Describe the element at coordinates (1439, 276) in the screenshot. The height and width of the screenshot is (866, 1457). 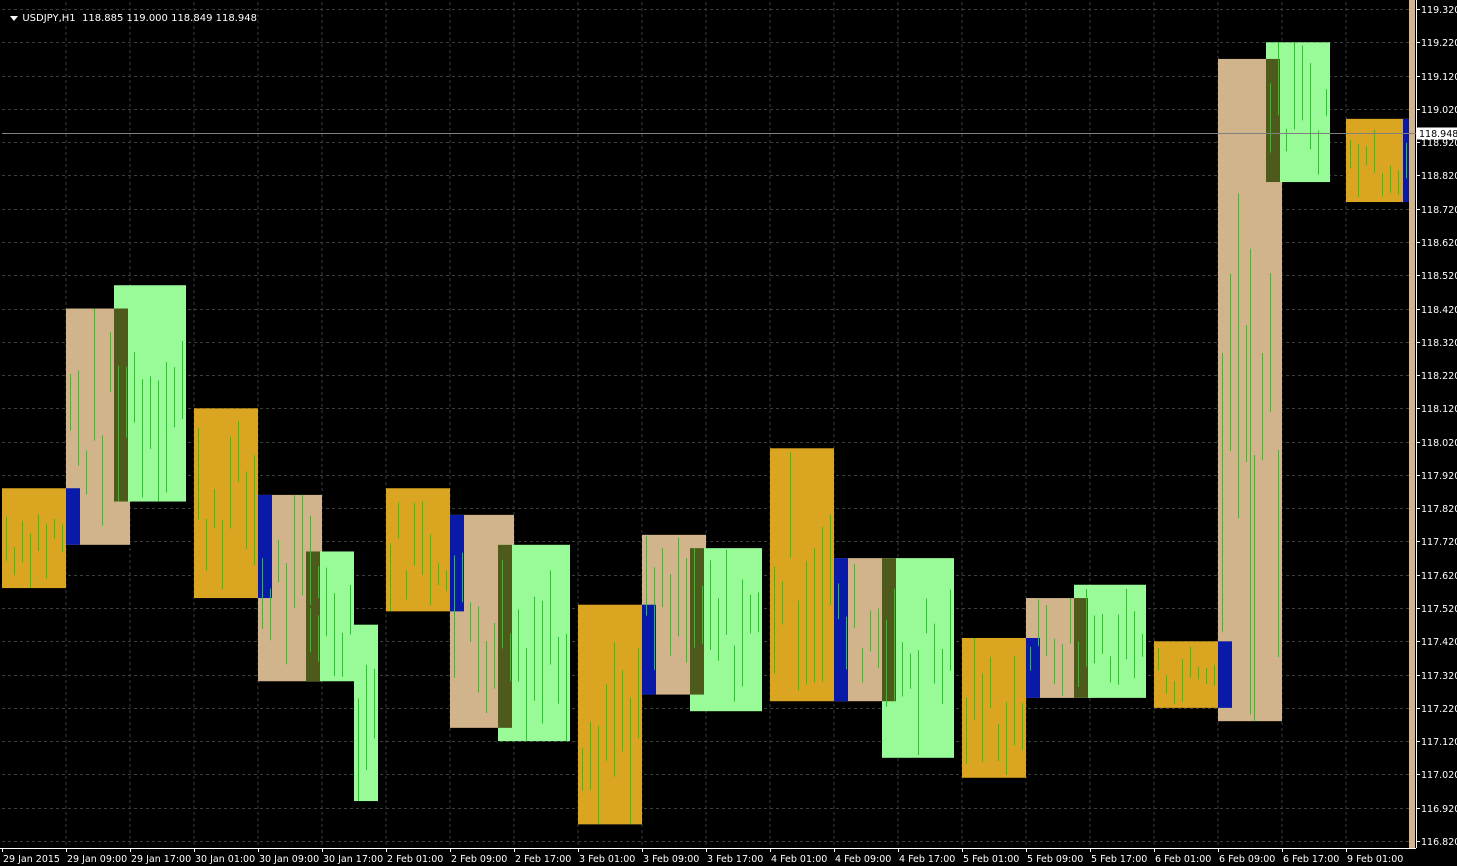
I see `price-tick-label: 118.520` at that location.